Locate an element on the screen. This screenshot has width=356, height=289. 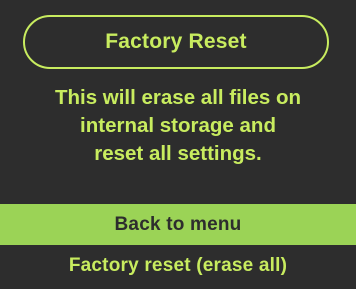
back-to-menu-button: Back to menu is located at coordinates (178, 224).